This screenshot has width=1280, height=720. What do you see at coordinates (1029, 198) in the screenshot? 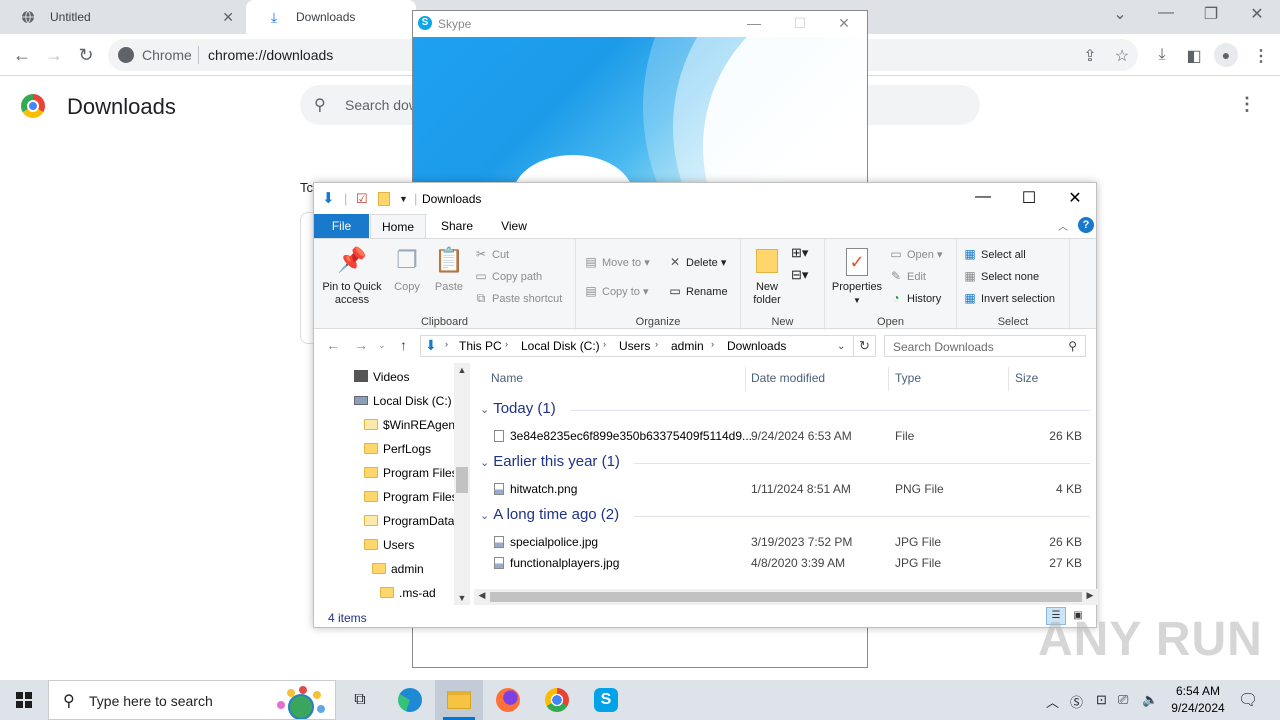
I see `maximize-icon: ☐` at bounding box center [1029, 198].